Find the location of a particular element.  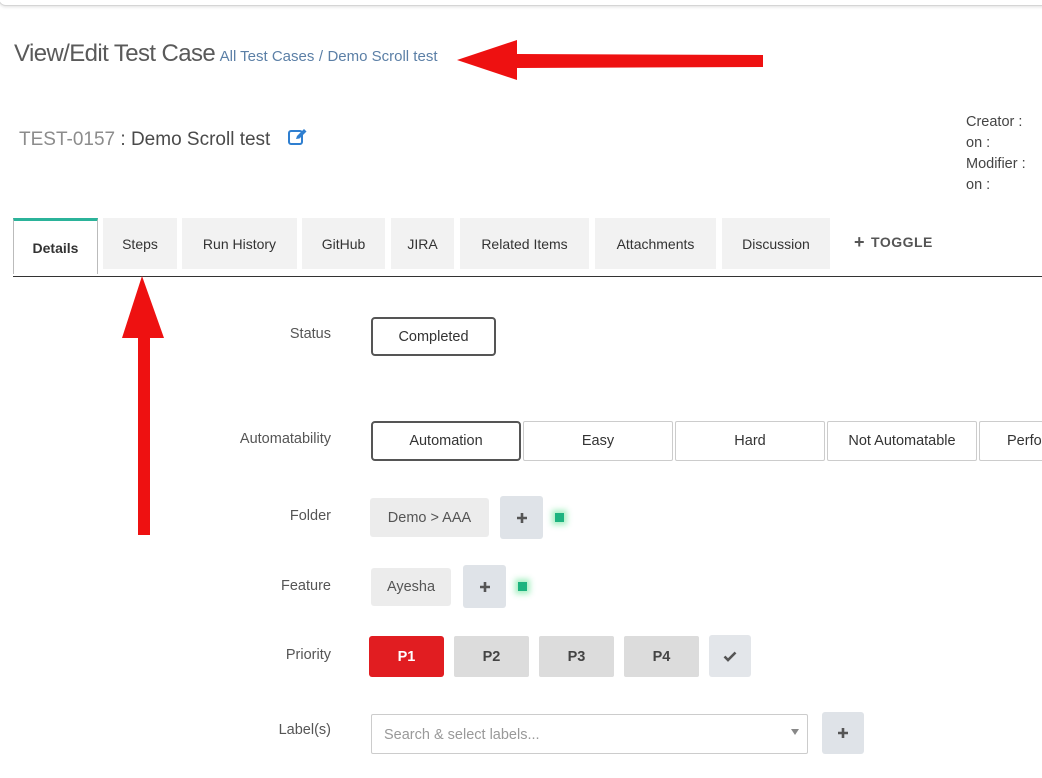

status-button: Completed is located at coordinates (433, 336).